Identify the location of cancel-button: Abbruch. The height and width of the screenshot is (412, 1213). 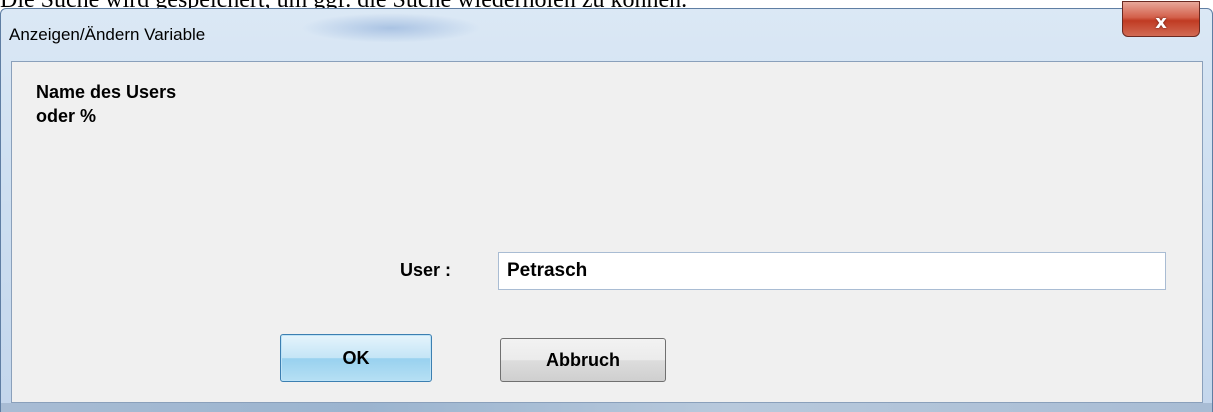
(583, 360).